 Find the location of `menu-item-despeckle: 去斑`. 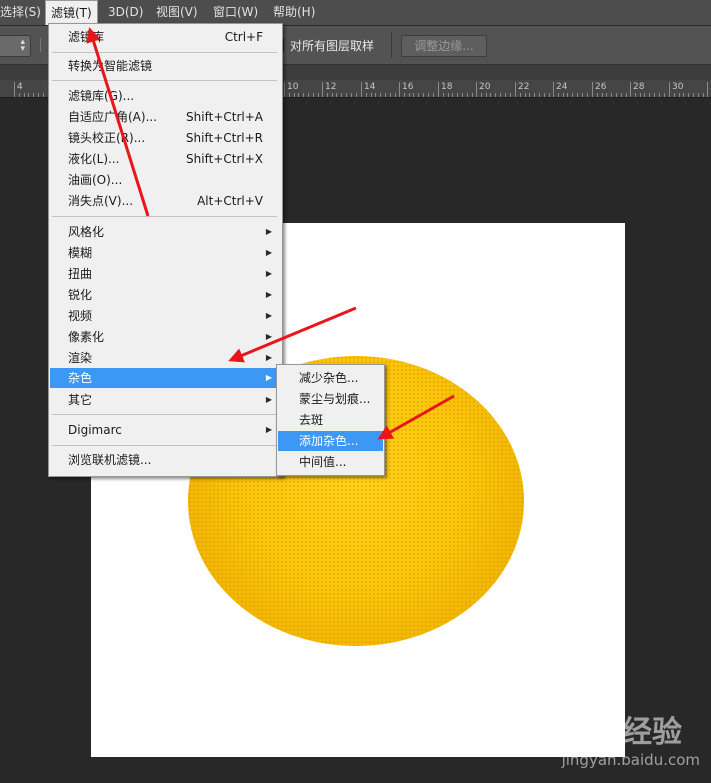

menu-item-despeckle: 去斑 is located at coordinates (330, 420).